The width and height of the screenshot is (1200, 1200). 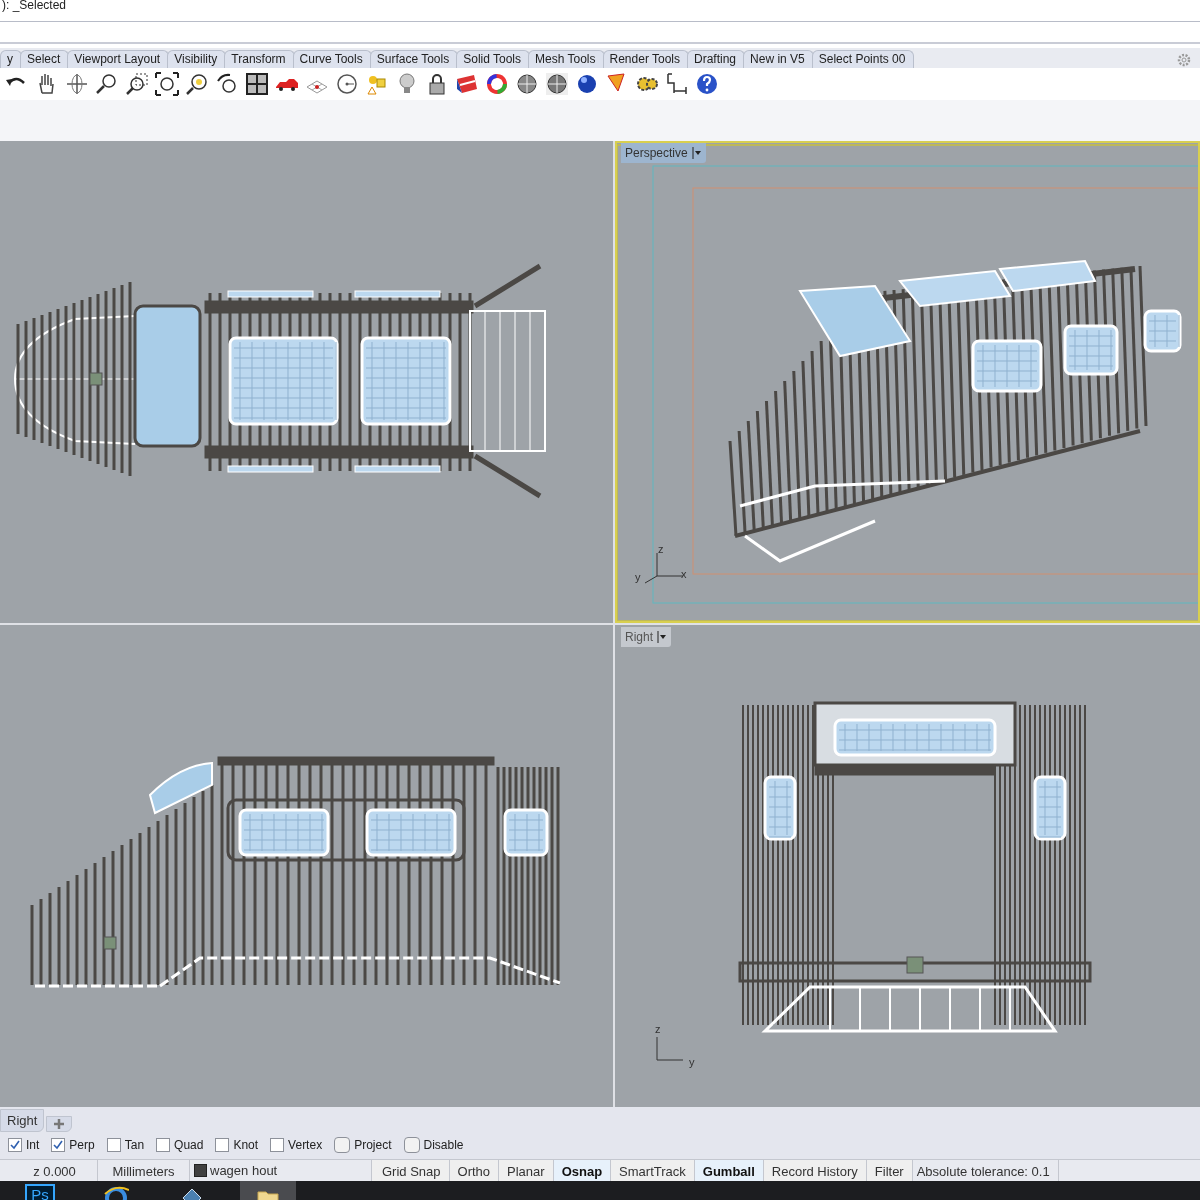 What do you see at coordinates (125, 1145) in the screenshot?
I see `osnap-checkbox: Tan` at bounding box center [125, 1145].